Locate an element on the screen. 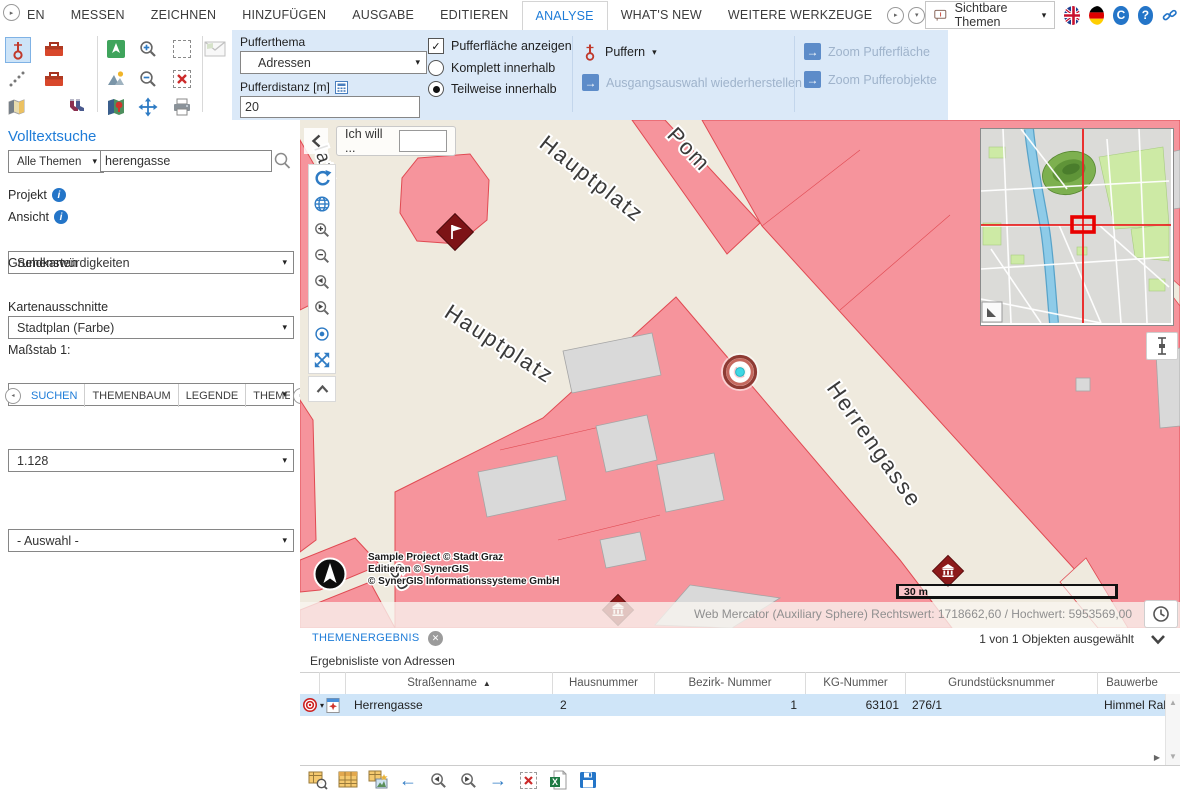 Image resolution: width=1180 pixels, height=794 pixels. column-strassenname: Straßenname ▲ is located at coordinates (449, 683).